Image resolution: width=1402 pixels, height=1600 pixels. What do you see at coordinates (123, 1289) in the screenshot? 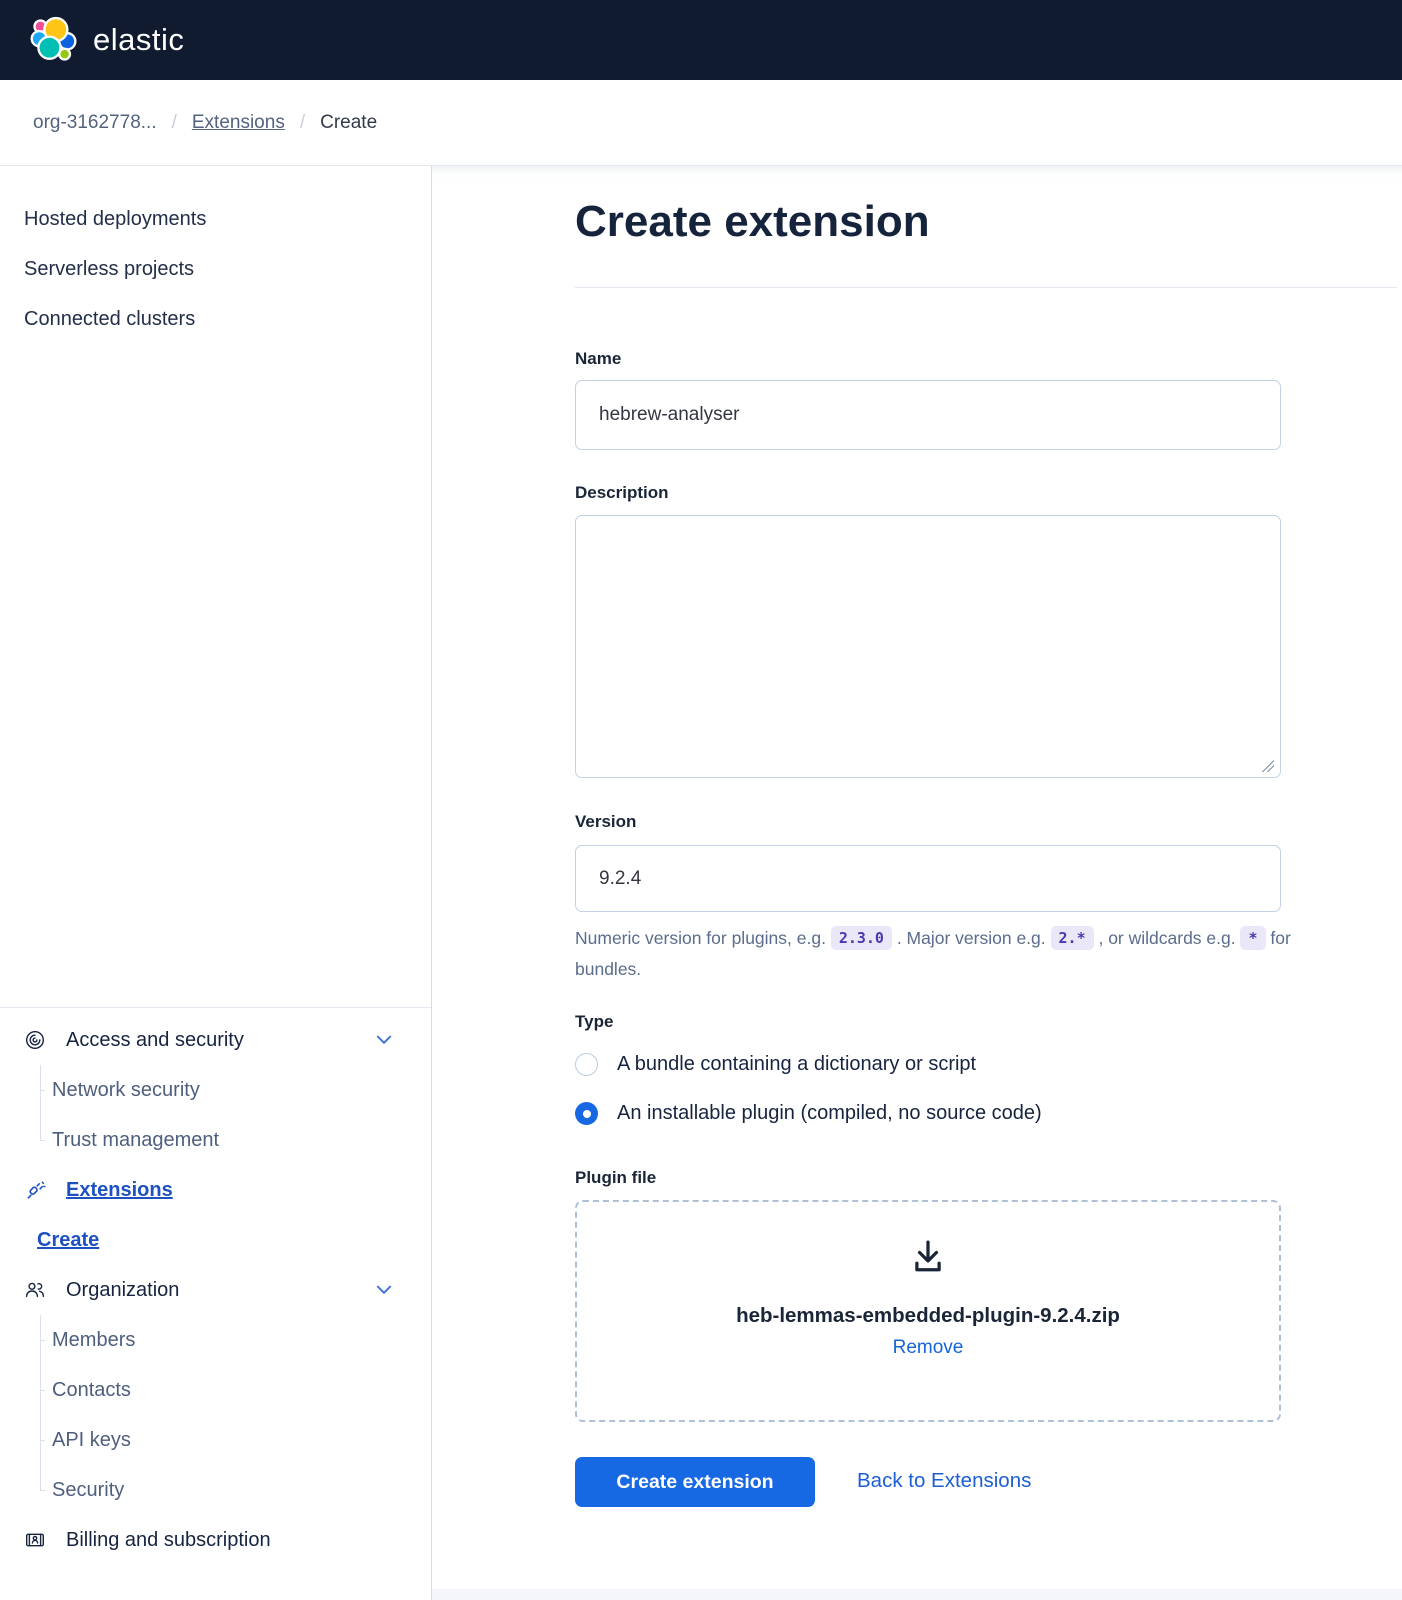
I see `sidebar-item-label: Organization` at bounding box center [123, 1289].